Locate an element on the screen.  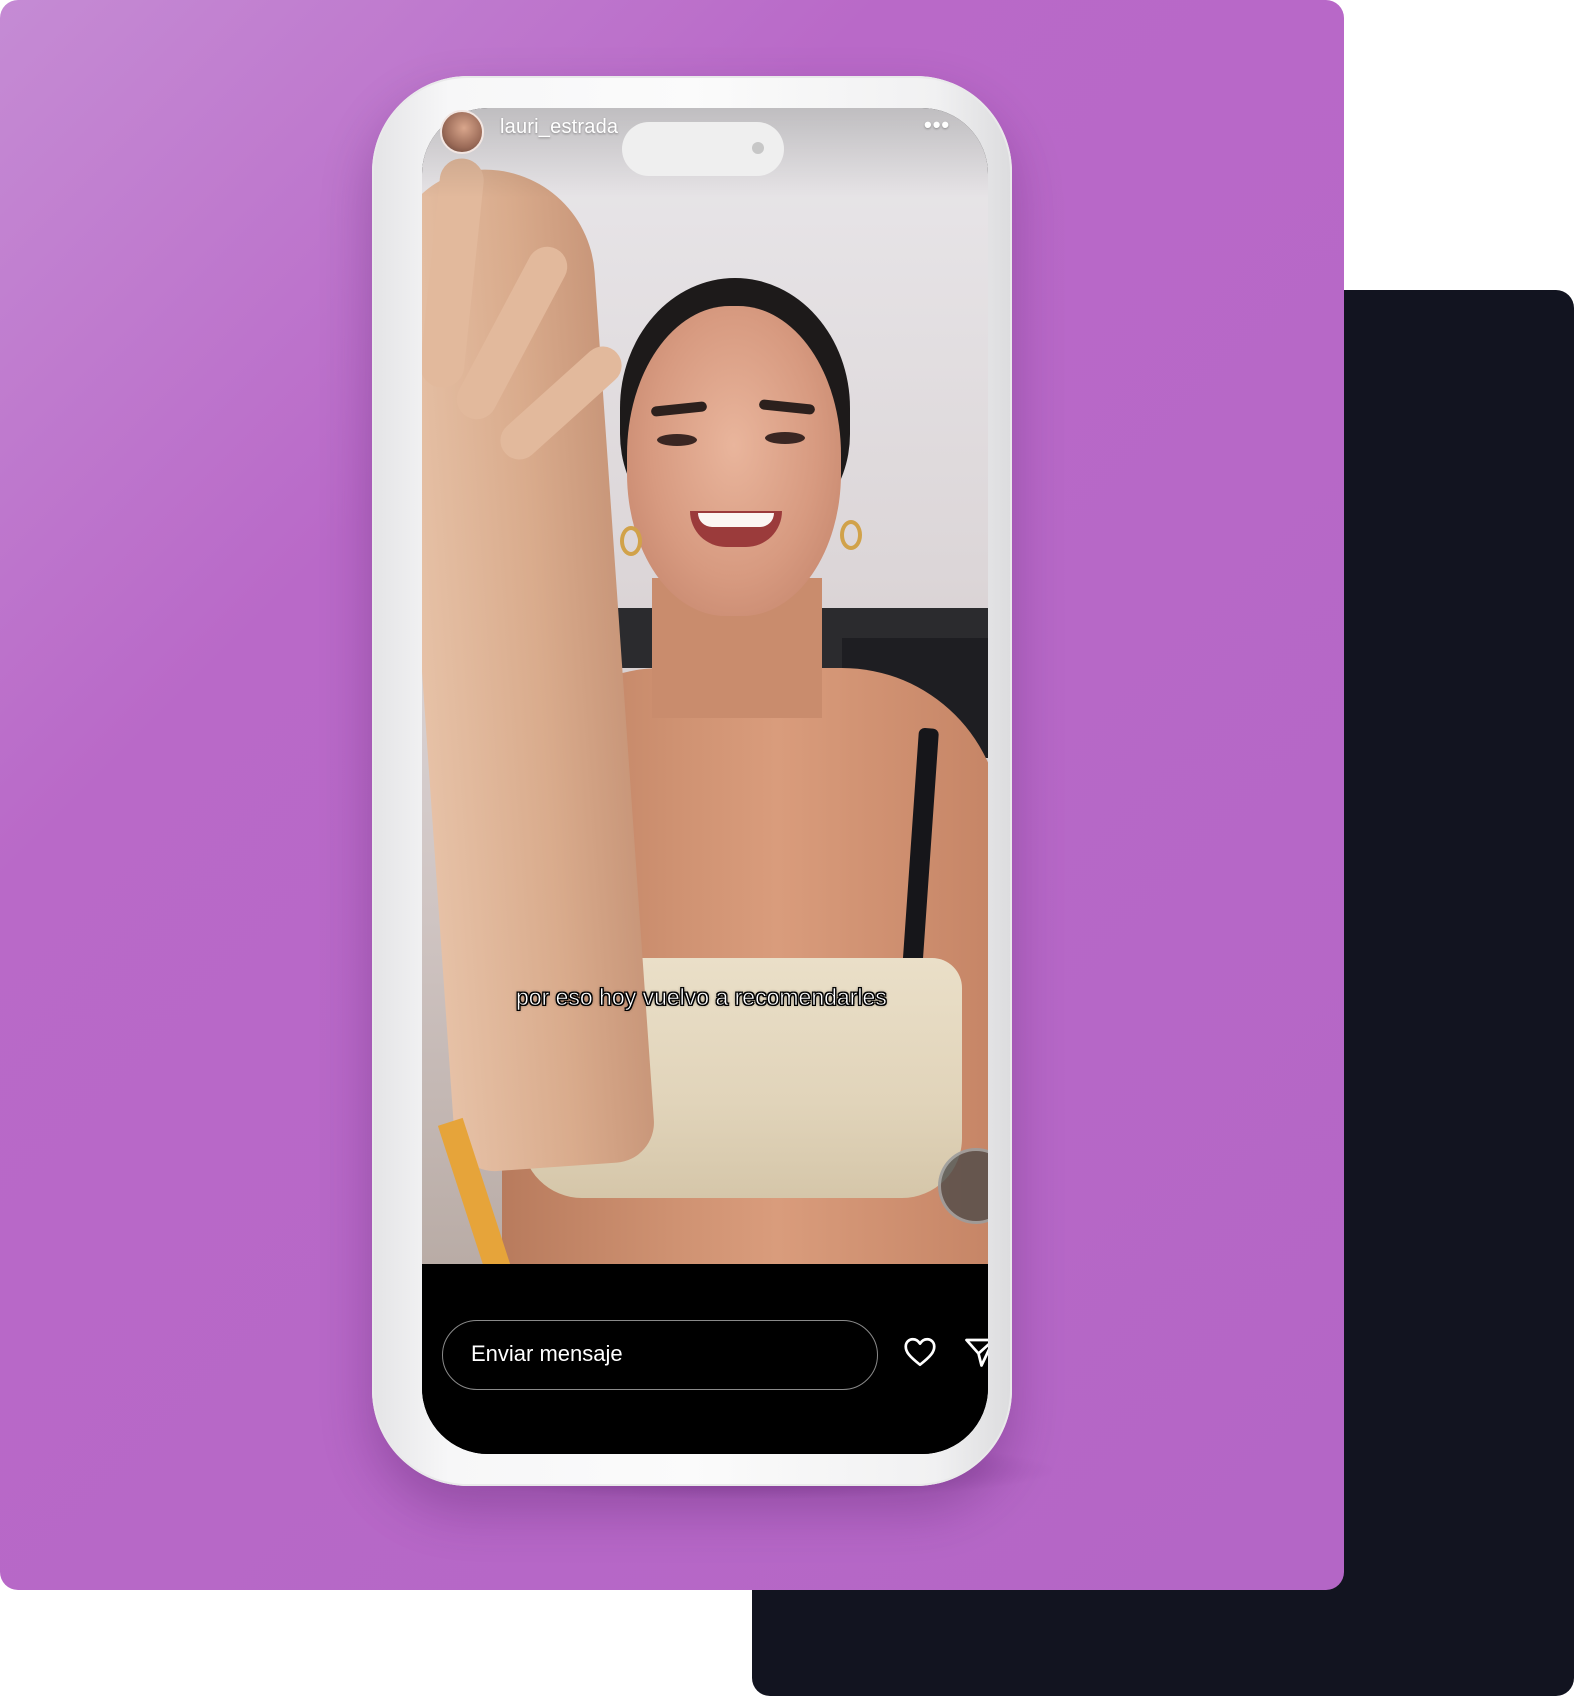
mouth is located at coordinates (736, 529).